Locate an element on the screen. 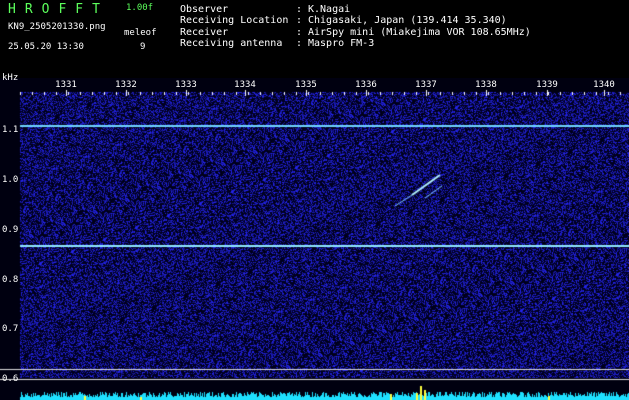 Image resolution: width=629 pixels, height=400 pixels. receiver-value: AirSpy mini (Miakejima VOR 108.65MHz) is located at coordinates (419, 32).